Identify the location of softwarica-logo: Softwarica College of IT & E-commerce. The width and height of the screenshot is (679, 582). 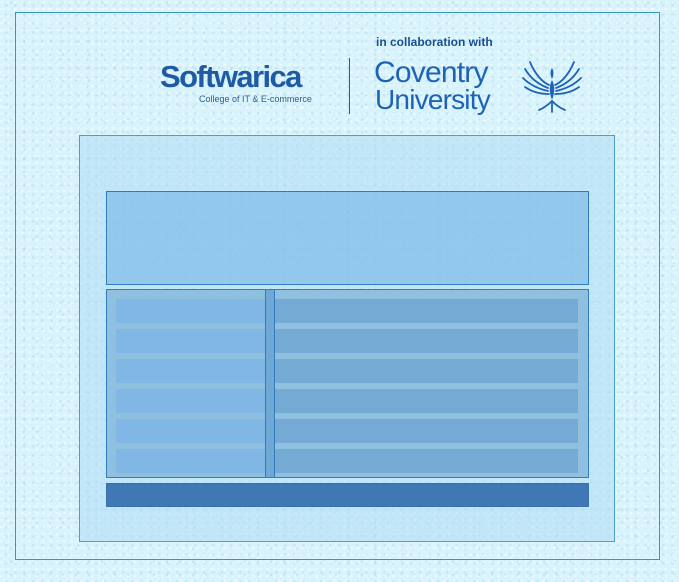
(245, 84).